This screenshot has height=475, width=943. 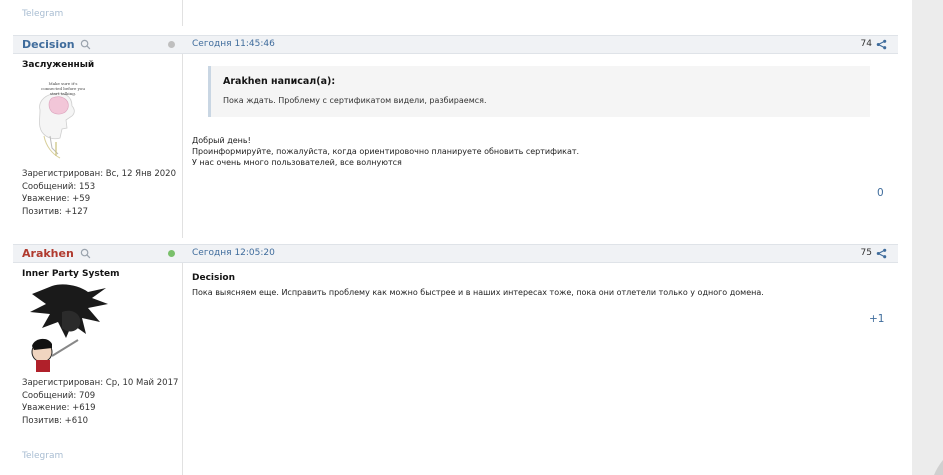 I want to click on post-number: 75, so click(x=866, y=253).